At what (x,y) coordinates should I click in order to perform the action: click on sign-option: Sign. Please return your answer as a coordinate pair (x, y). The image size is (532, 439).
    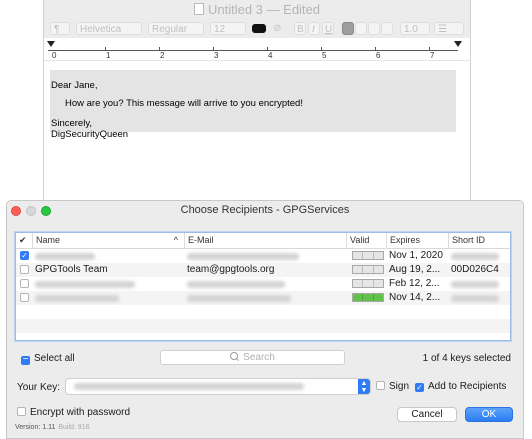
    Looking at the image, I should click on (392, 386).